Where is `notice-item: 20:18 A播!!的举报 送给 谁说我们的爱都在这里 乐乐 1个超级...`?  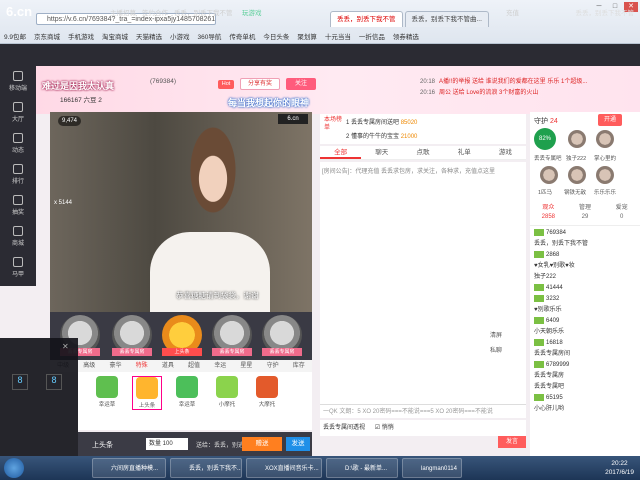 notice-item: 20:18 A播!!的举报 送给 谁说我们的爱都在这里 乐乐 1个超级... is located at coordinates (520, 82).